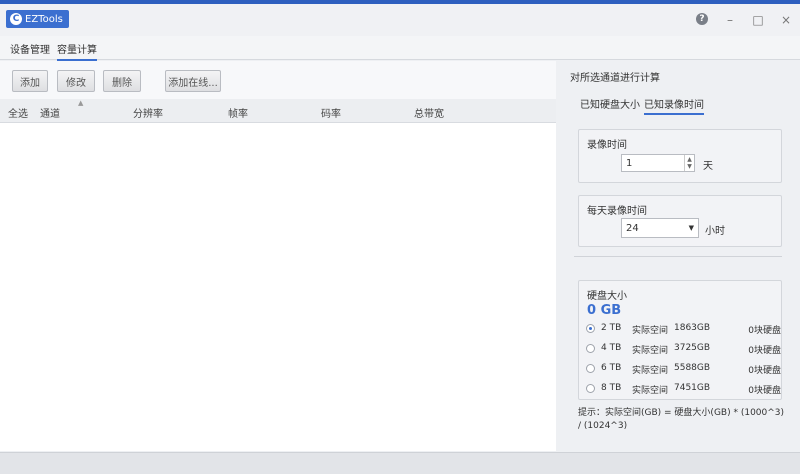  What do you see at coordinates (400, 463) in the screenshot?
I see `status-bar` at bounding box center [400, 463].